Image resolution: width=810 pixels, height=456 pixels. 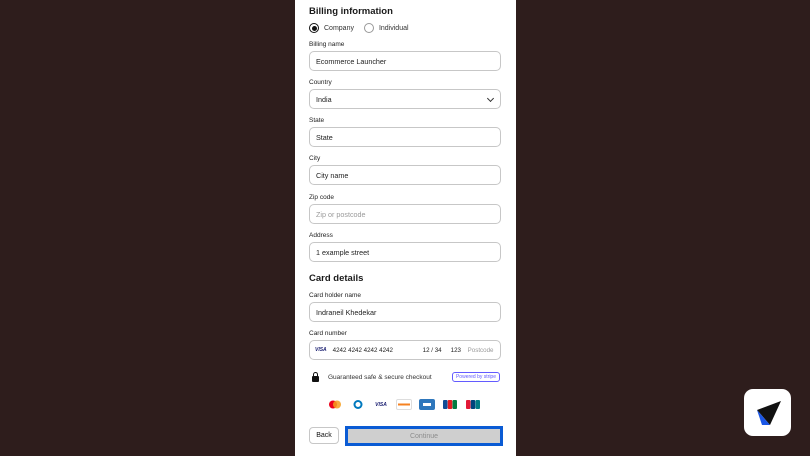 What do you see at coordinates (324, 435) in the screenshot?
I see `back-button: Back` at bounding box center [324, 435].